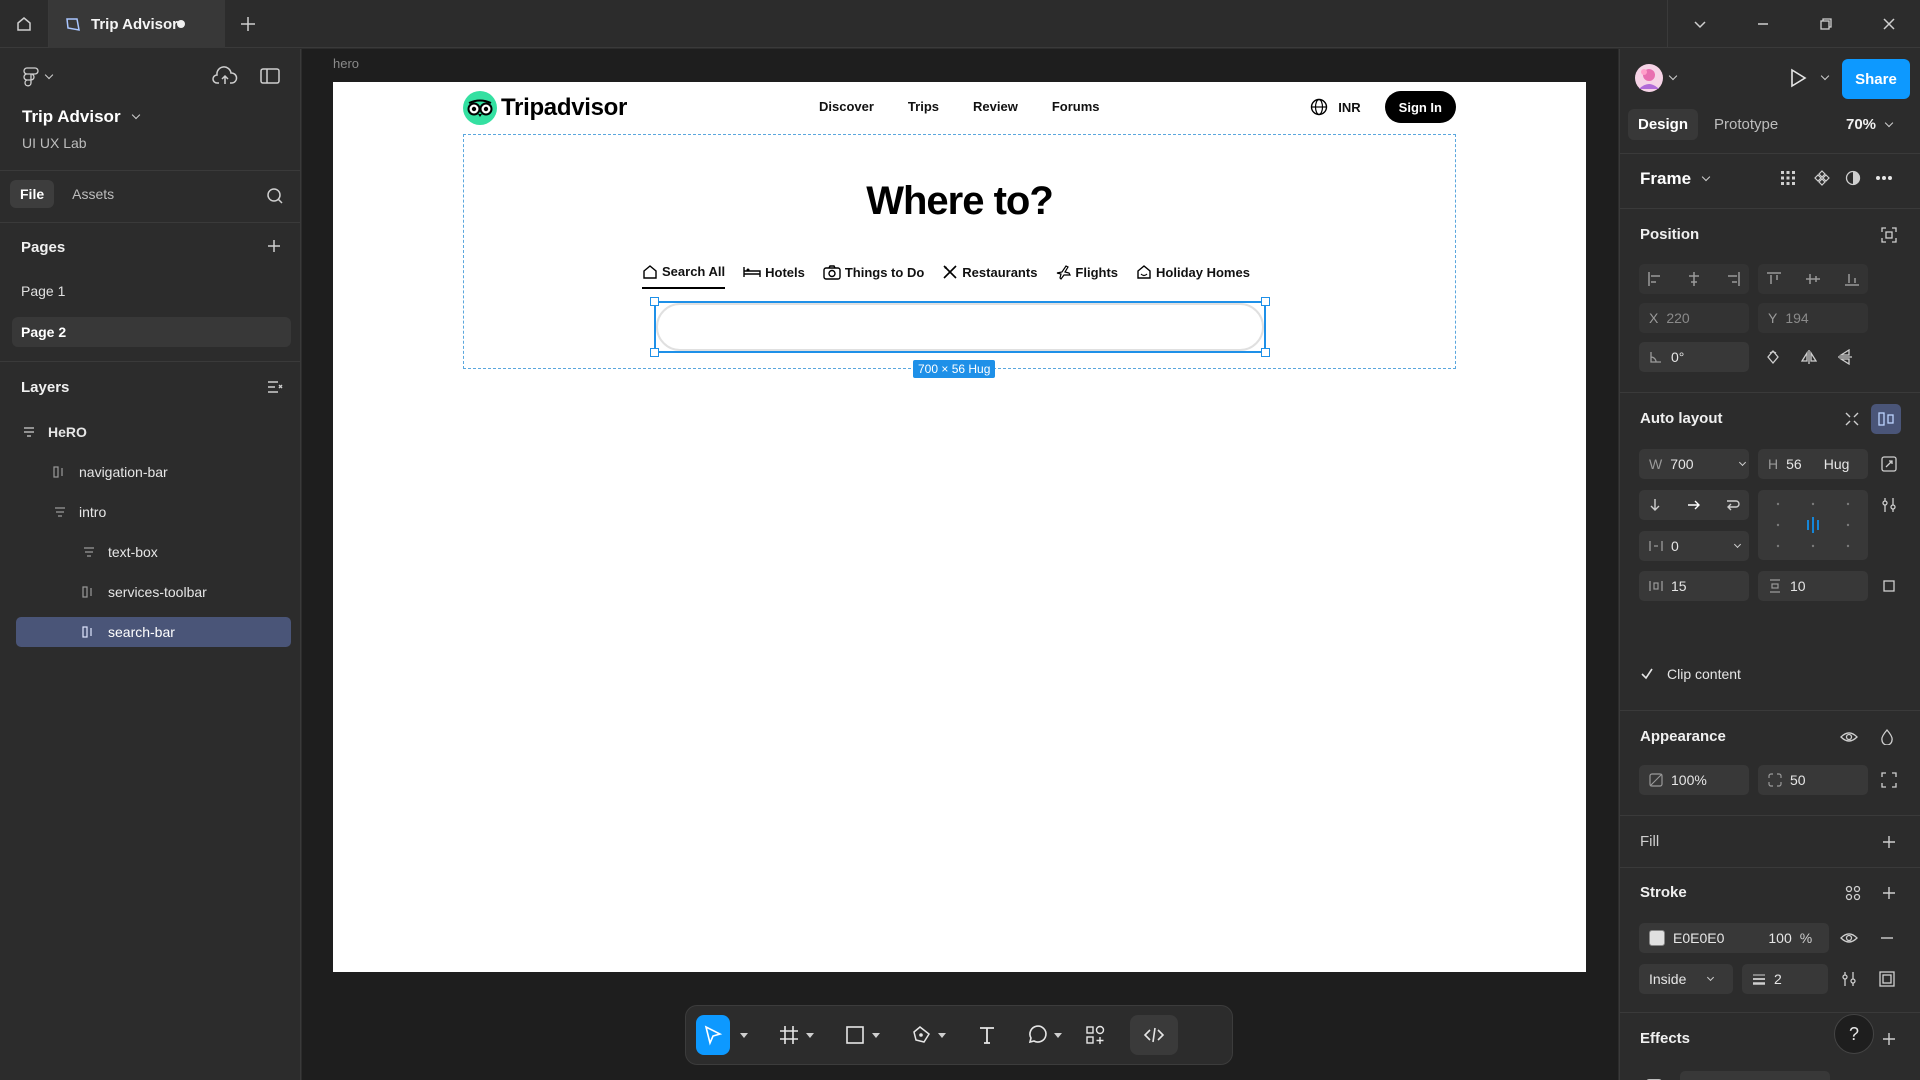 This screenshot has height=1080, width=1920. What do you see at coordinates (1663, 124) in the screenshot?
I see `tab-design: Design` at bounding box center [1663, 124].